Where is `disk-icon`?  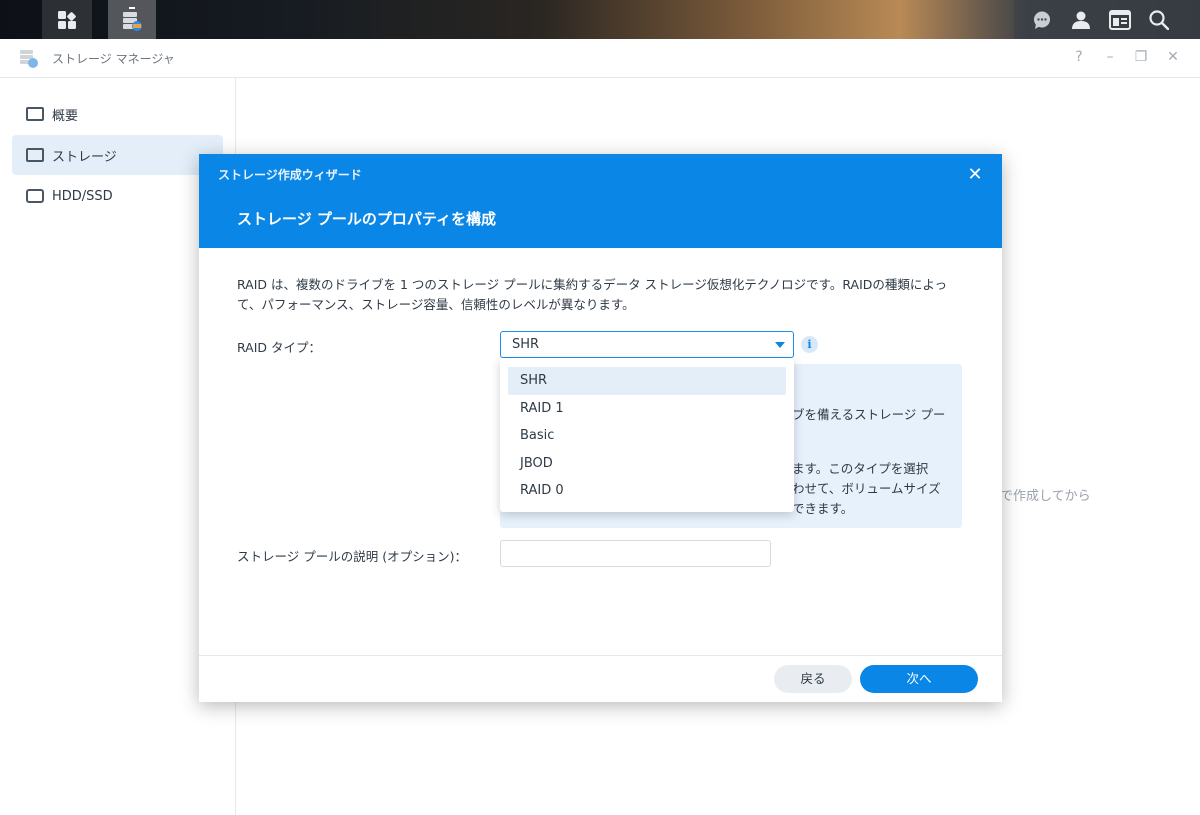
disk-icon is located at coordinates (35, 196).